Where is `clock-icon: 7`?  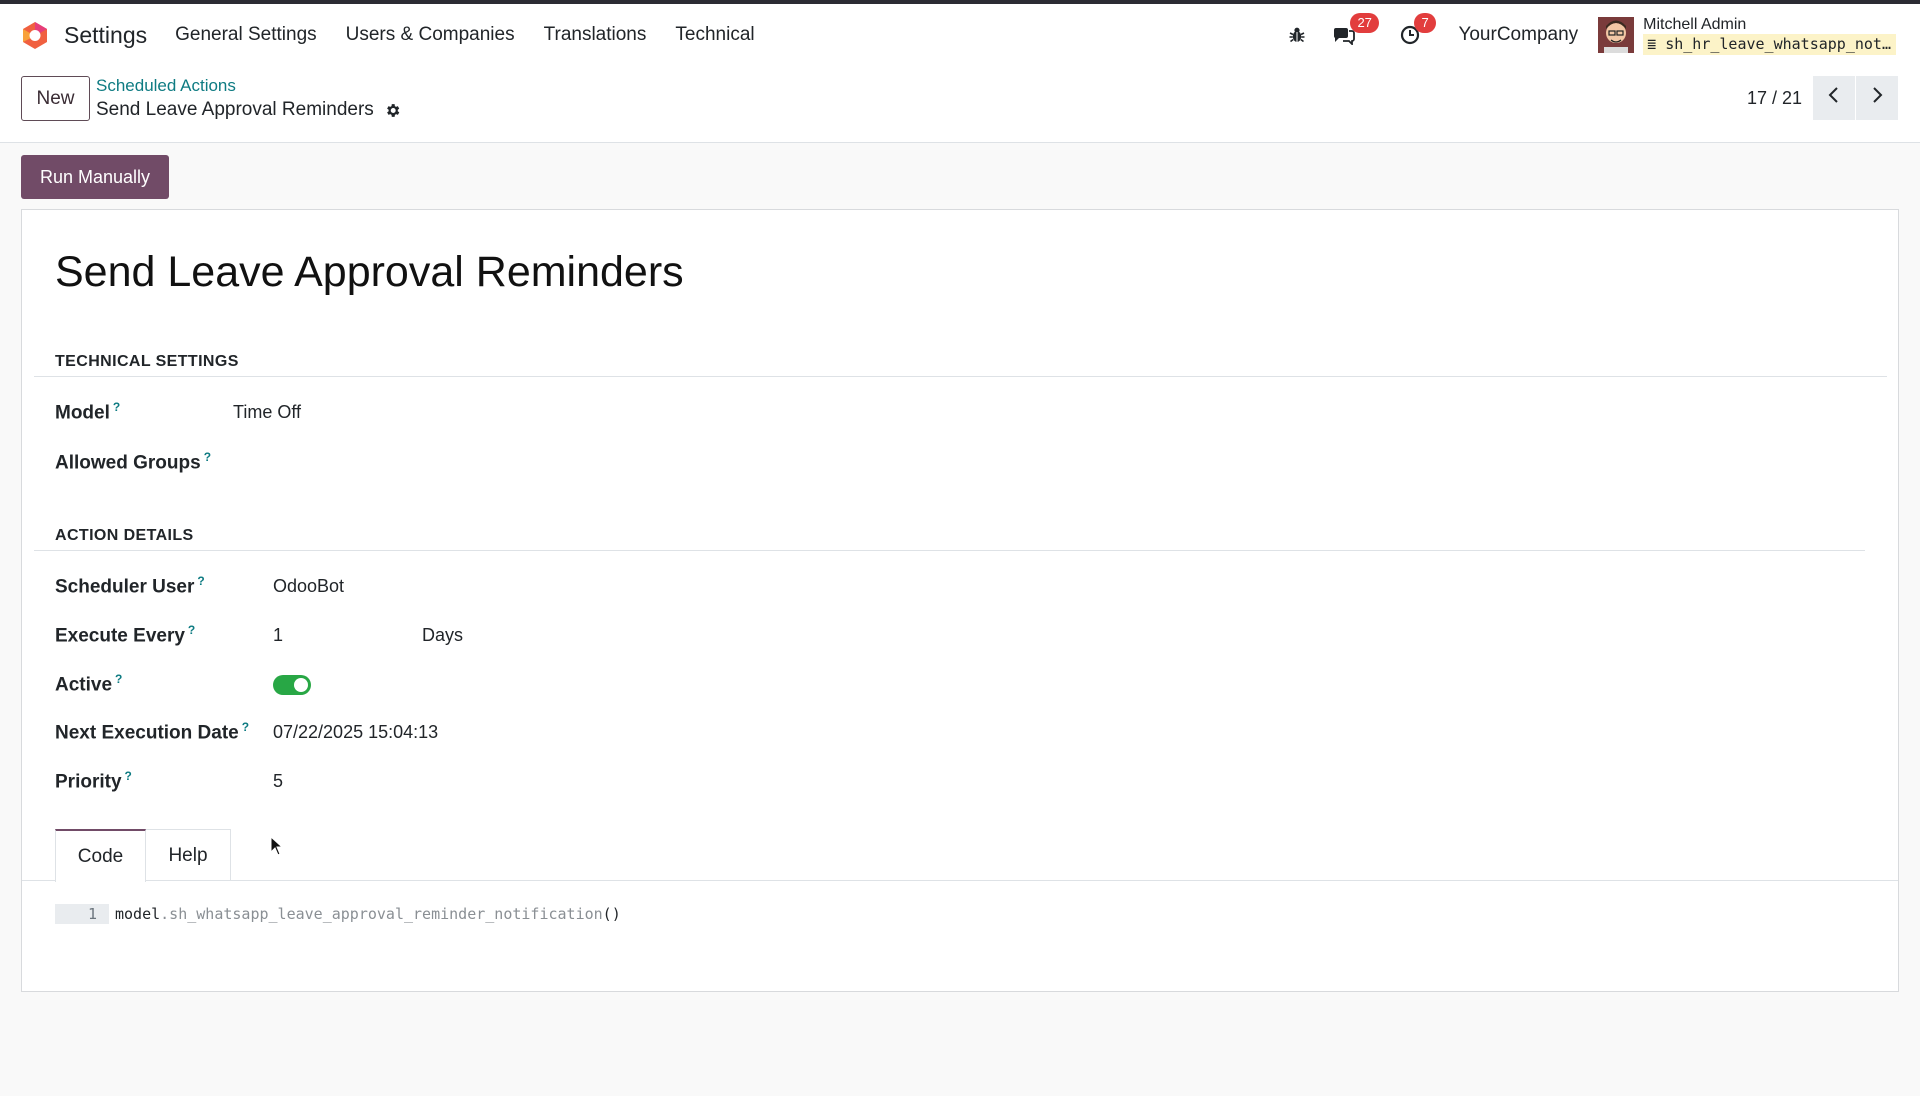
clock-icon: 7 is located at coordinates (1418, 29).